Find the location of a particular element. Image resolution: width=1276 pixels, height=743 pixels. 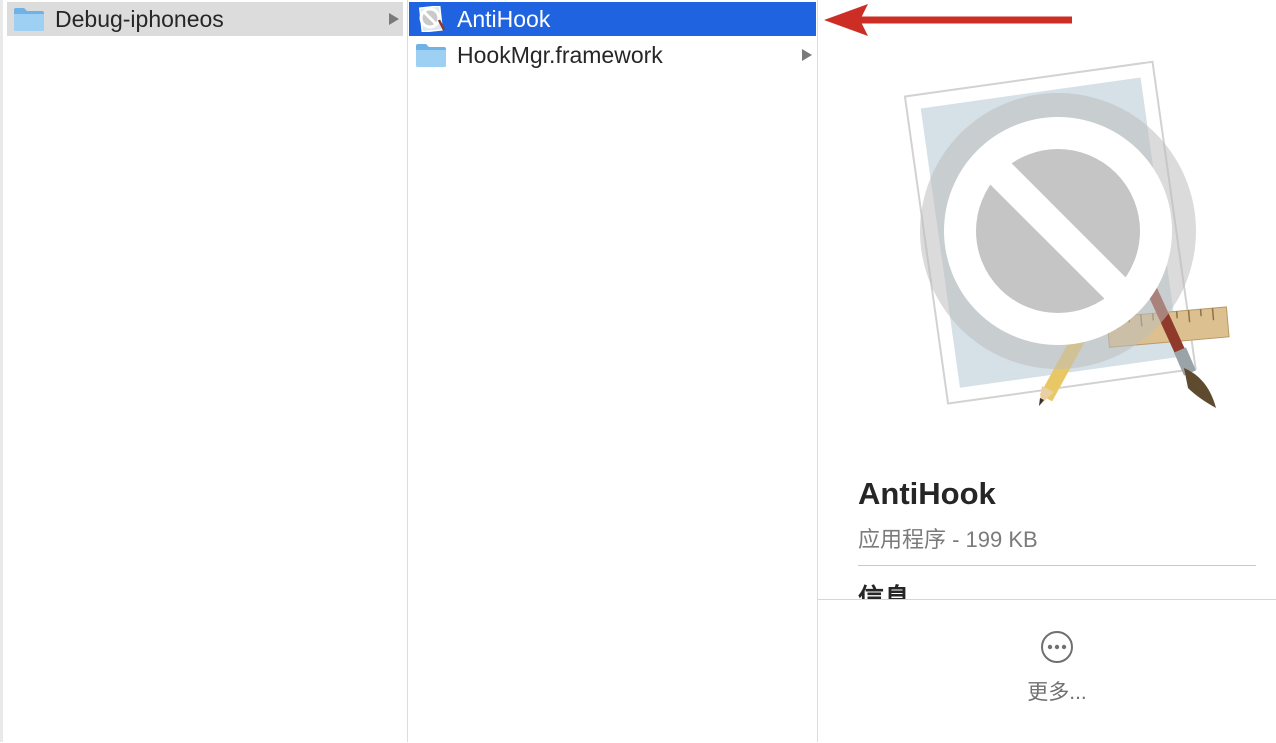

column-item-label: AntiHook is located at coordinates (504, 18).